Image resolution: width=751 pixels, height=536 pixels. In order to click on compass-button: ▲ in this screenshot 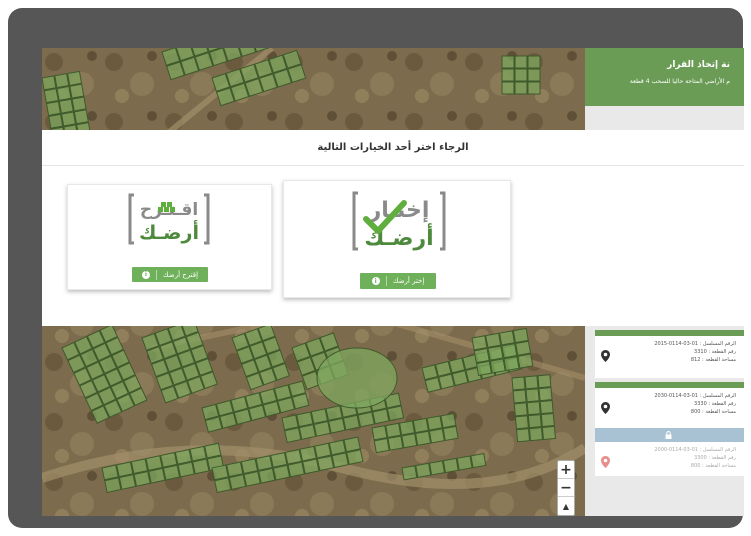, I will do `click(566, 506)`.